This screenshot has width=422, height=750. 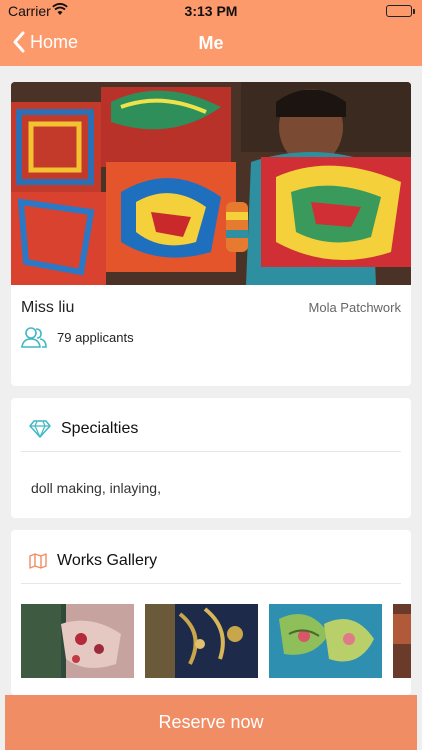 What do you see at coordinates (48, 307) in the screenshot?
I see `artisan-name: Miss liu` at bounding box center [48, 307].